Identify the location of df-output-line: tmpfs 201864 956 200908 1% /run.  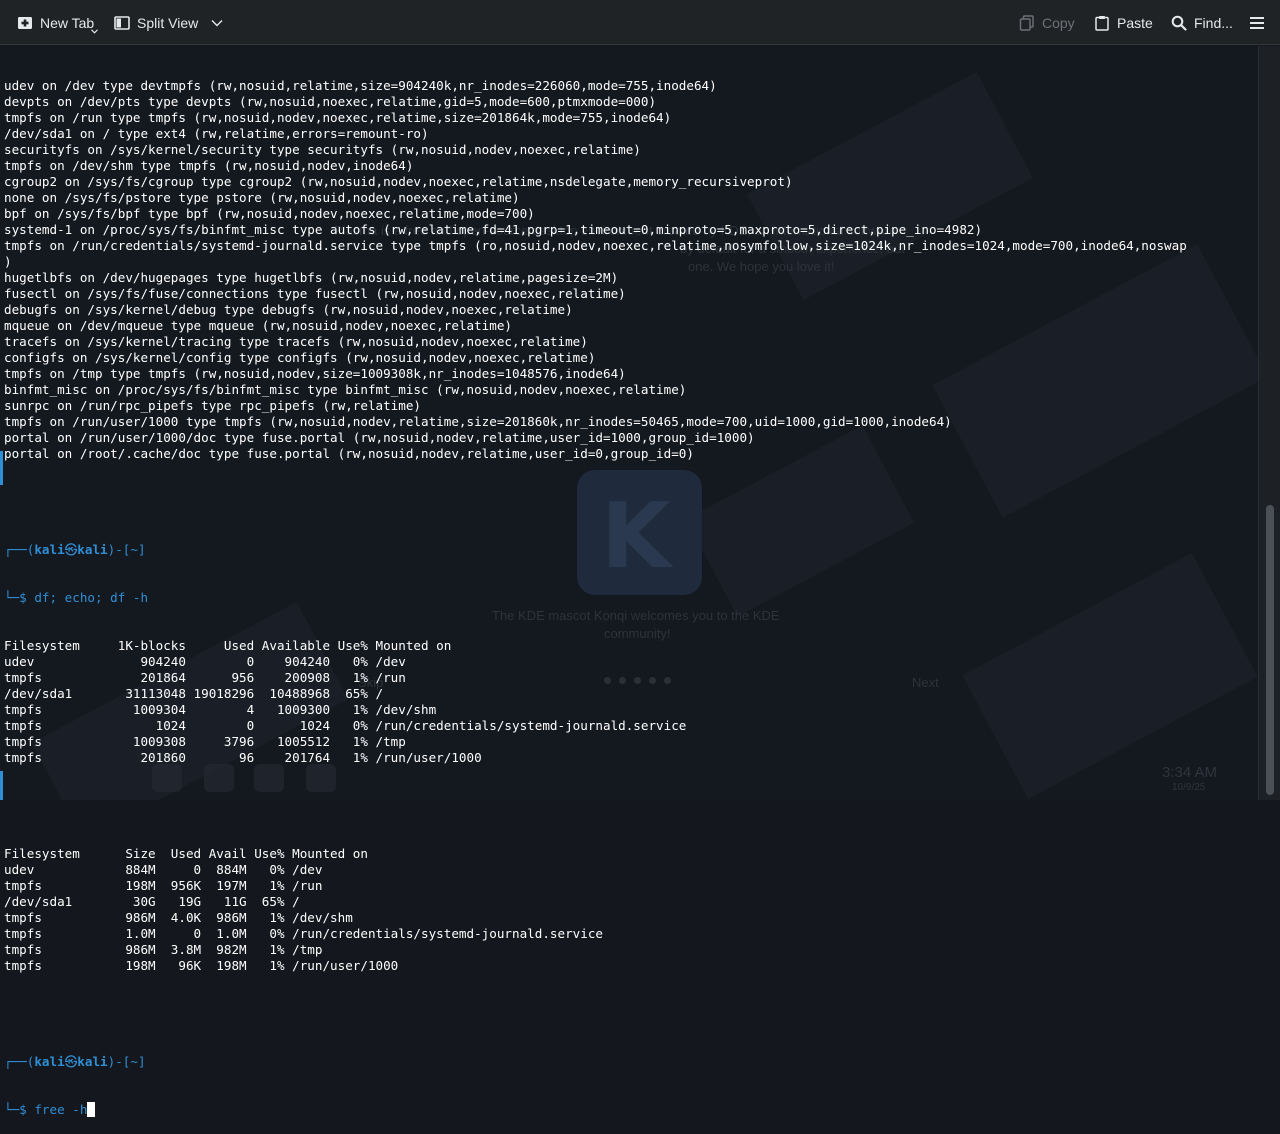
(205, 677).